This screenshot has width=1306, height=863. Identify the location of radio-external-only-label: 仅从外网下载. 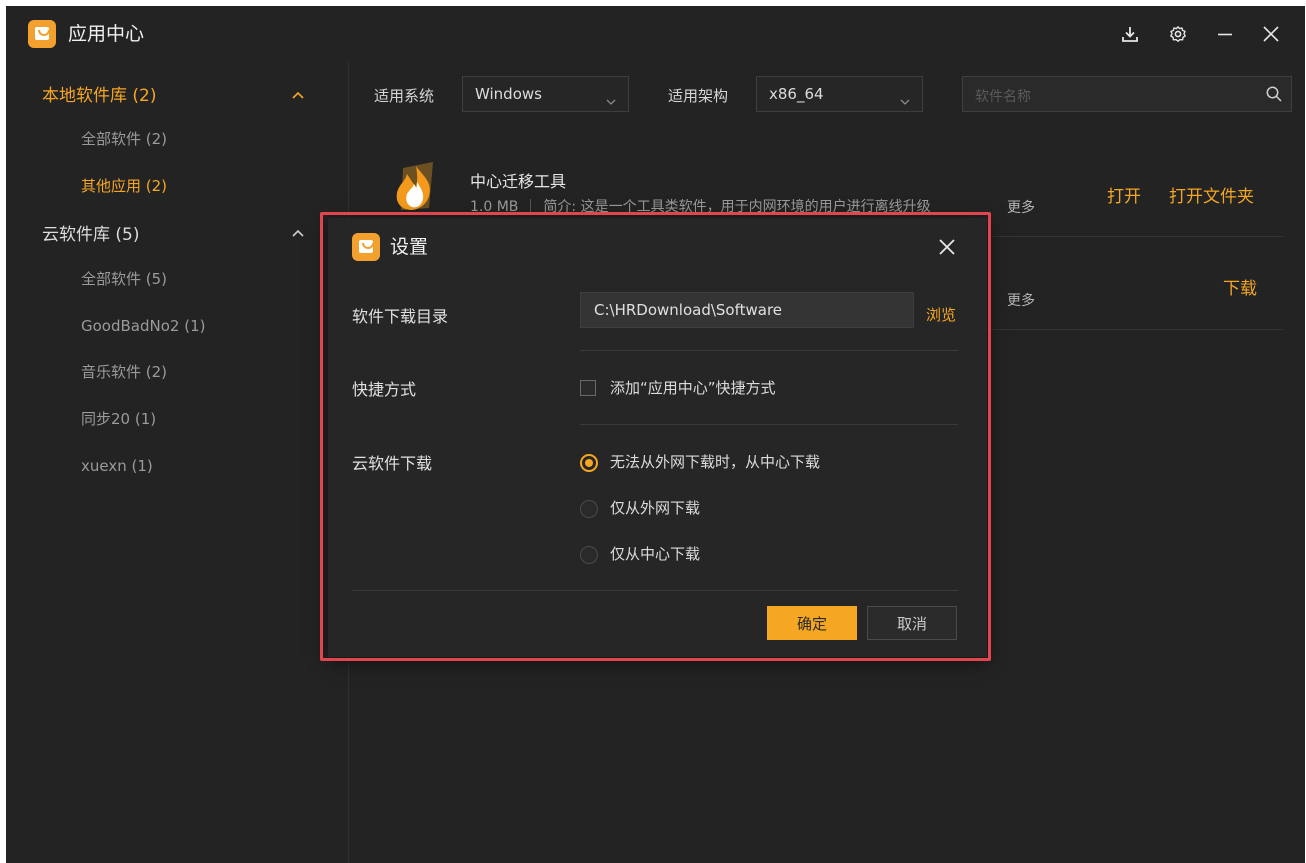
(655, 508).